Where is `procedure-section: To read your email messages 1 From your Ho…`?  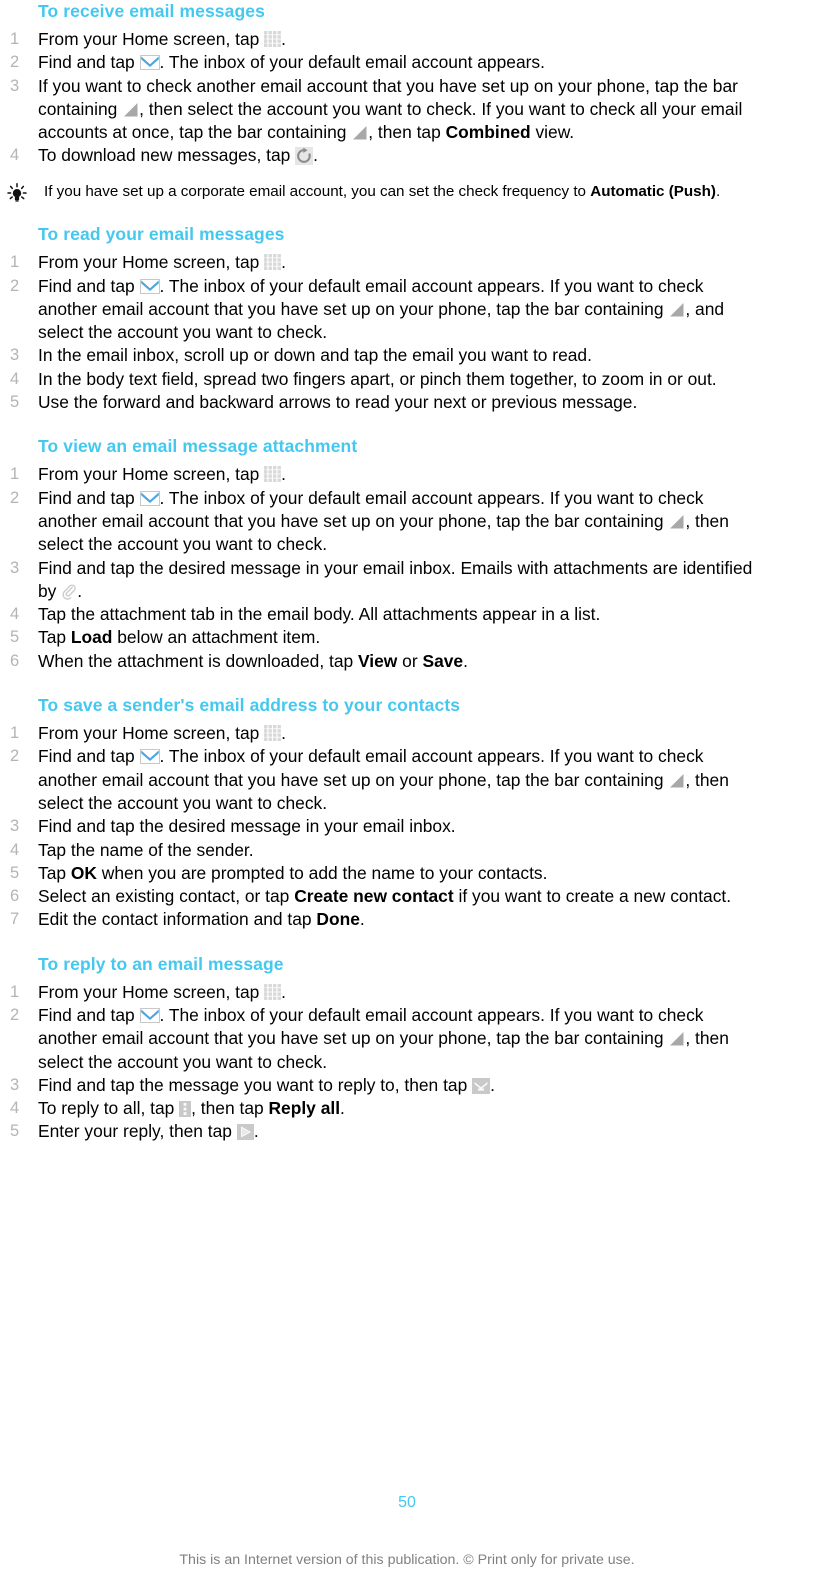
procedure-section: To read your email messages 1 From your Ho… is located at coordinates (407, 318).